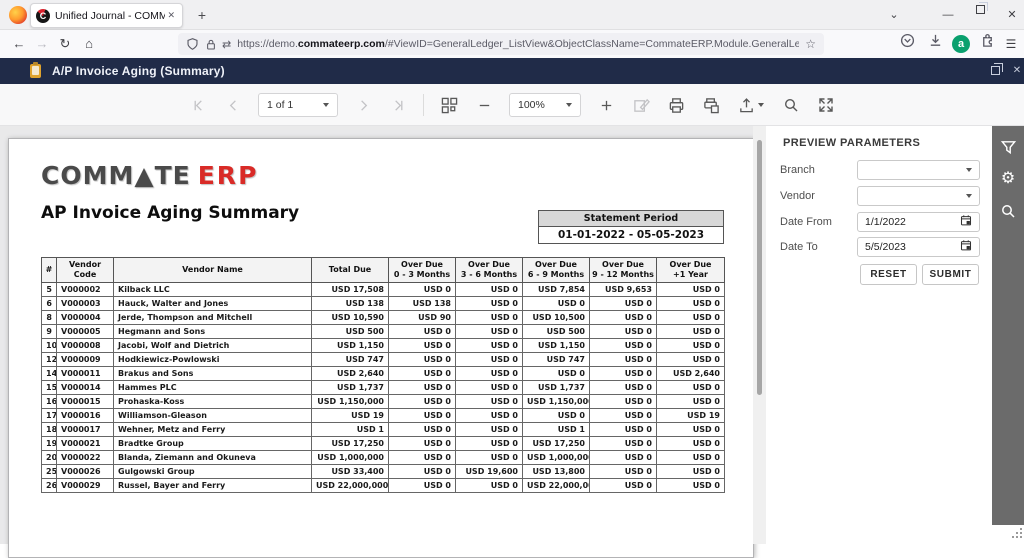 Image resolution: width=1024 pixels, height=558 pixels. I want to click on reload-button: ↻, so click(65, 44).